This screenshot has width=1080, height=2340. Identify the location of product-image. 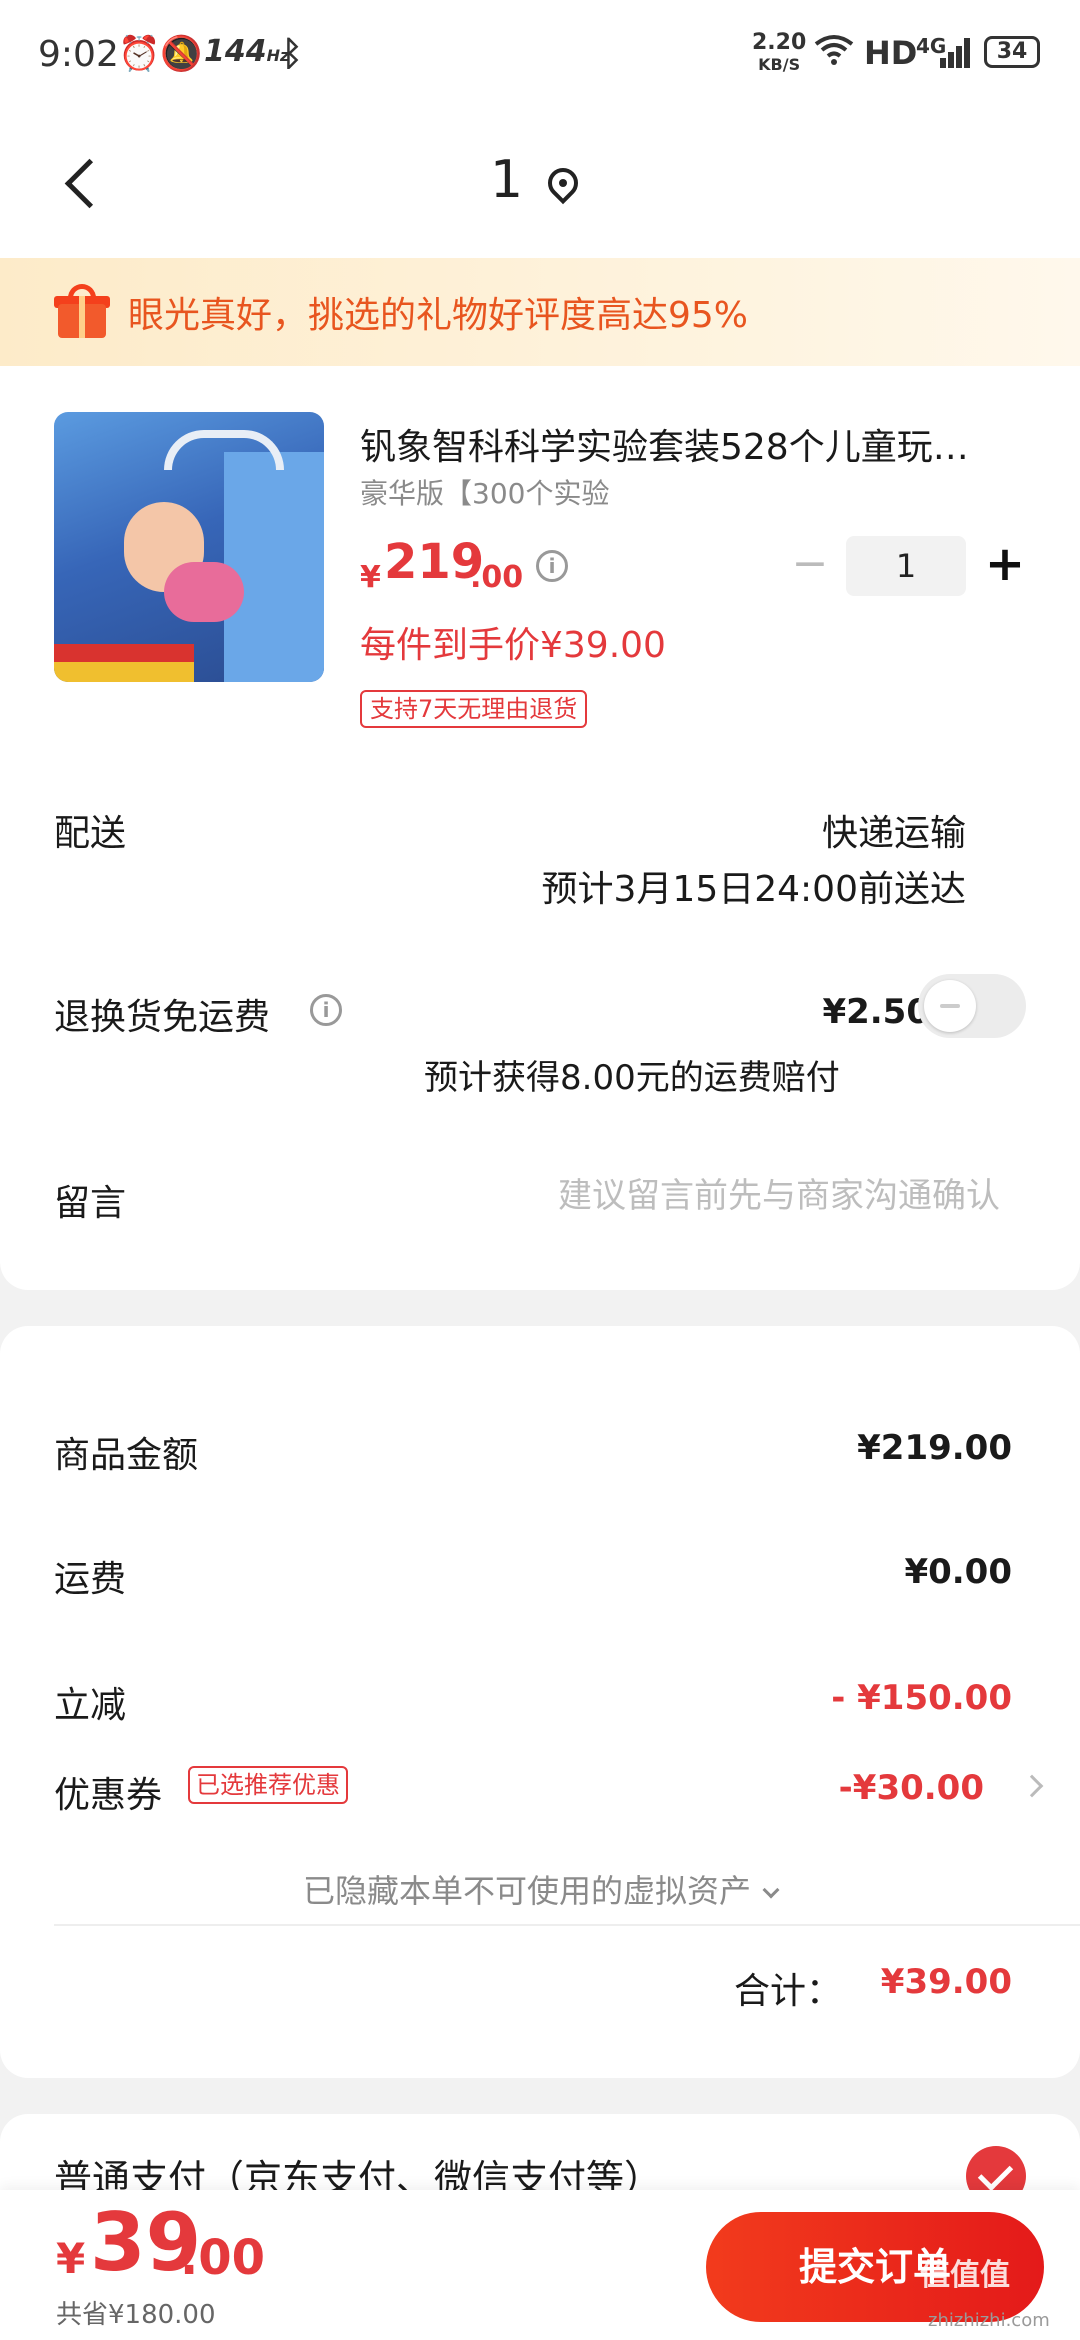
(189, 547).